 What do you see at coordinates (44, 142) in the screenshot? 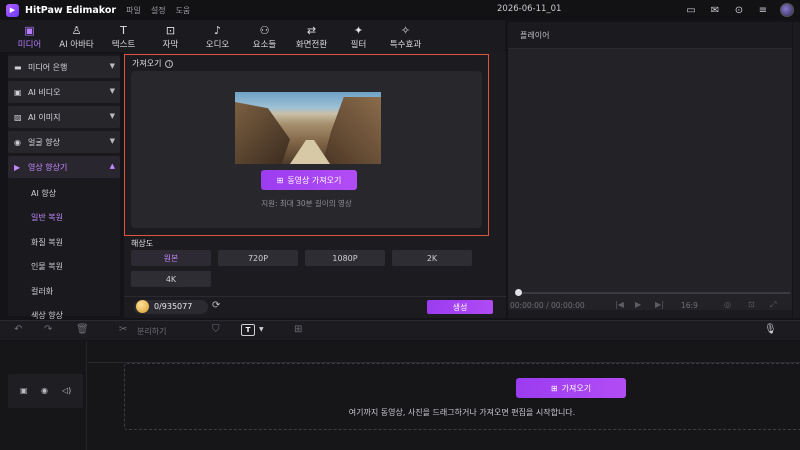
I see `sidebar-item-label: 얼굴 향상` at bounding box center [44, 142].